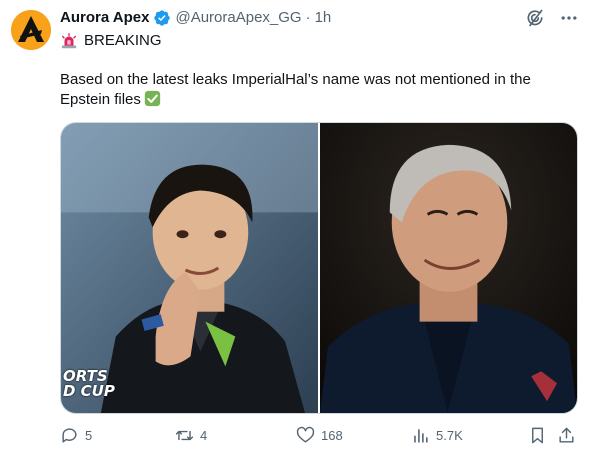 This screenshot has height=453, width=591. What do you see at coordinates (69, 41) in the screenshot?
I see `rotating-light-icon` at bounding box center [69, 41].